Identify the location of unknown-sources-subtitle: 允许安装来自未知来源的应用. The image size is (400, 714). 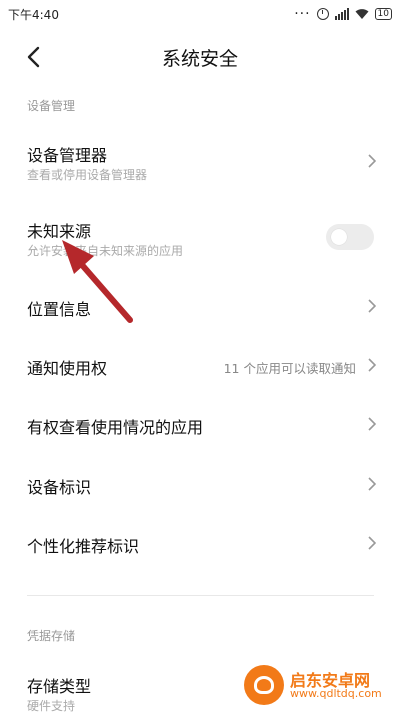
(105, 251).